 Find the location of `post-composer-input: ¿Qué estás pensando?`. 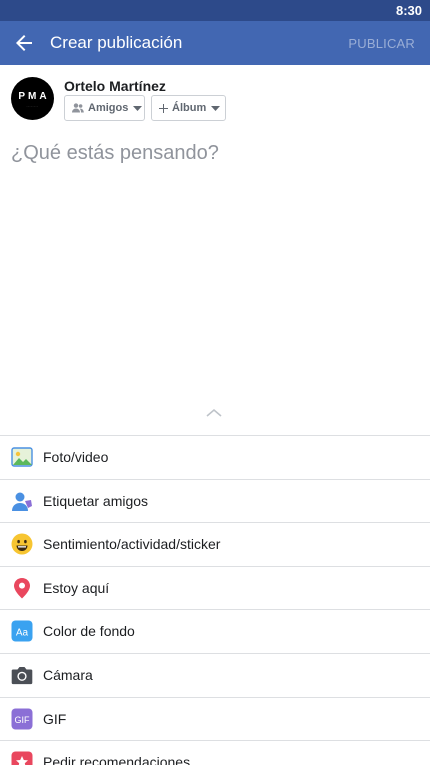

post-composer-input: ¿Qué estás pensando? is located at coordinates (115, 153).